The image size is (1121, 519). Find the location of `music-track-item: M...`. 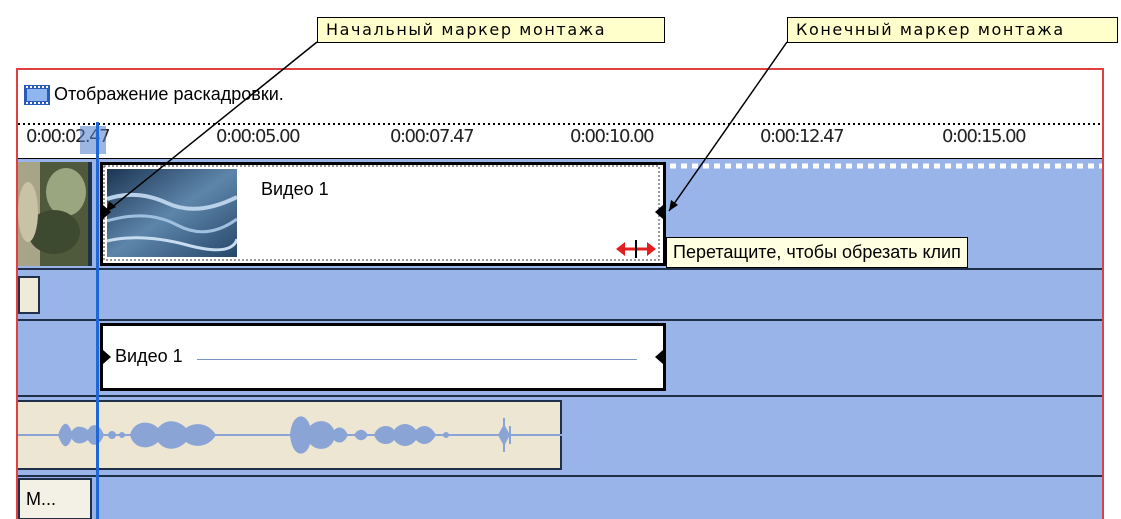

music-track-item: M... is located at coordinates (55, 498).